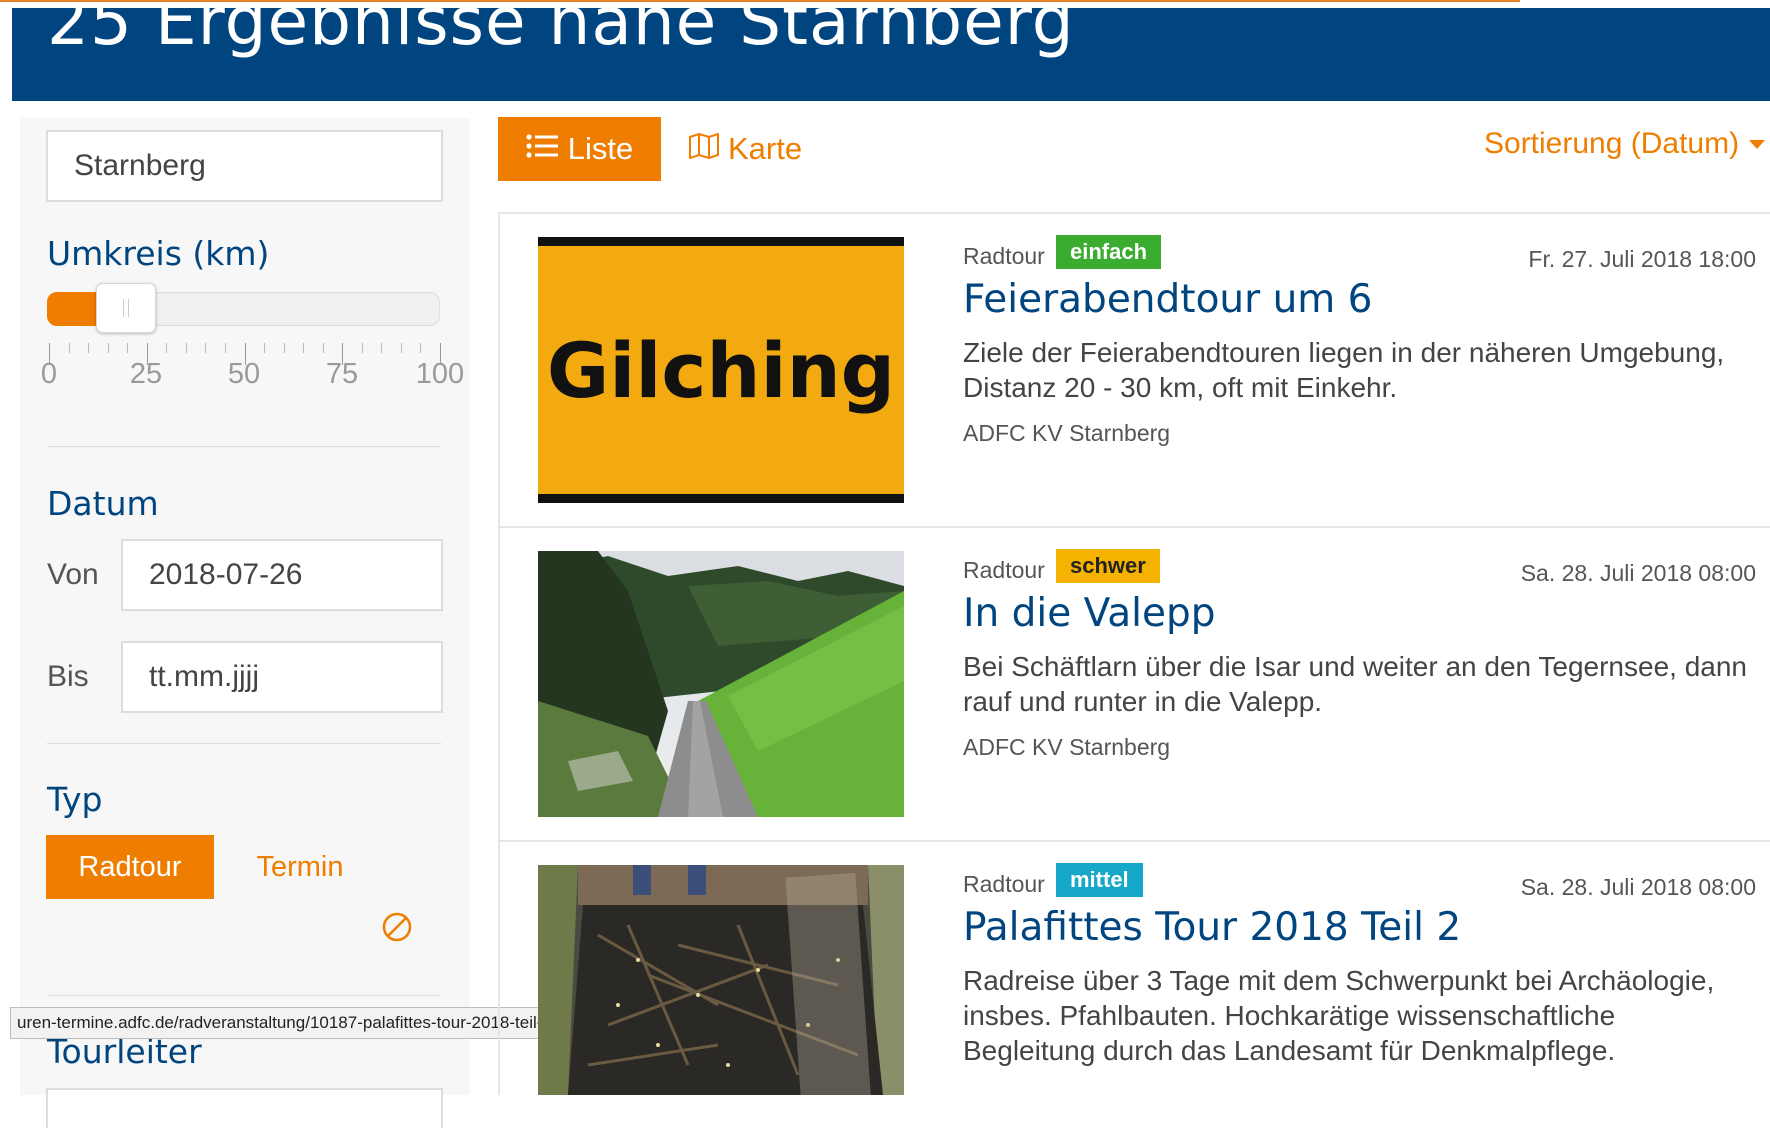  What do you see at coordinates (68, 676) in the screenshot?
I see `date-to-label: Bis` at bounding box center [68, 676].